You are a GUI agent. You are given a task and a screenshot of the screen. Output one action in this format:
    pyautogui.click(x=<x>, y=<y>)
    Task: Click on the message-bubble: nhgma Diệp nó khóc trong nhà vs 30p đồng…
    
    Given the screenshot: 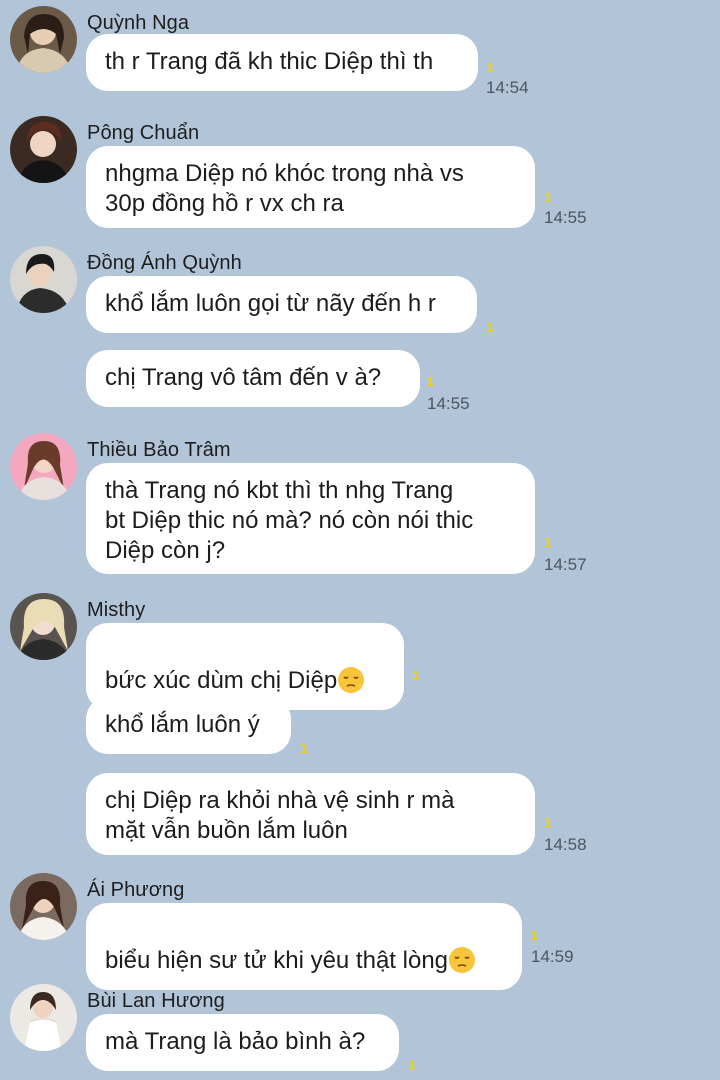 What is the action you would take?
    pyautogui.click(x=310, y=187)
    